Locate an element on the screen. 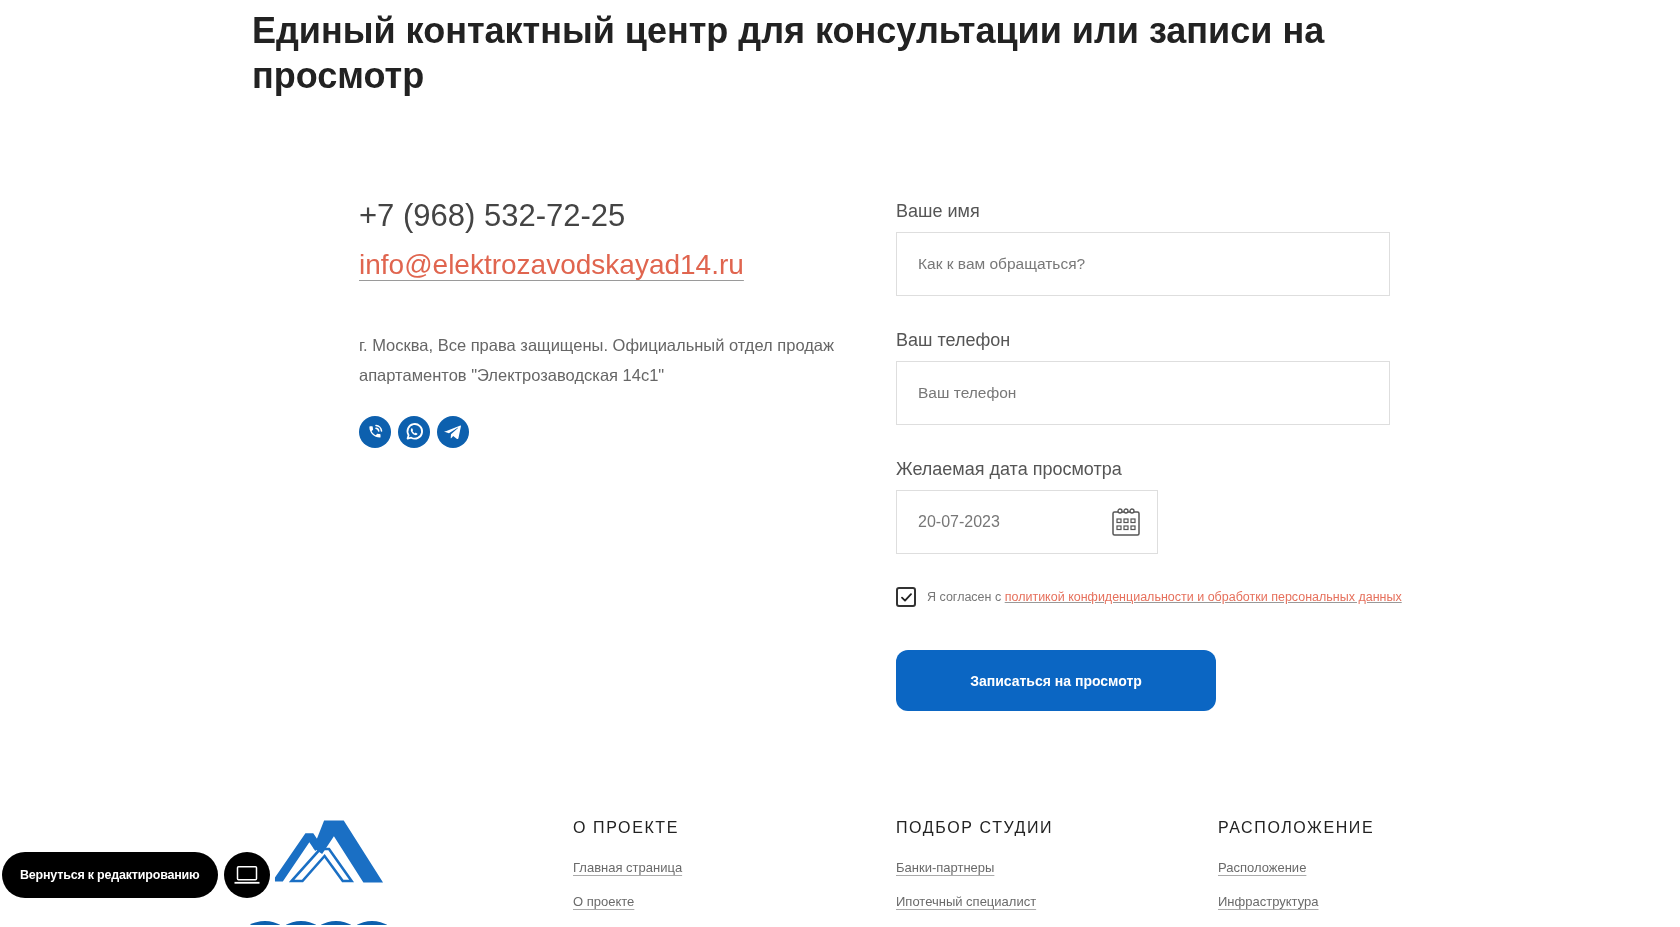 The height and width of the screenshot is (927, 1680). paper-plane-icon is located at coordinates (453, 432).